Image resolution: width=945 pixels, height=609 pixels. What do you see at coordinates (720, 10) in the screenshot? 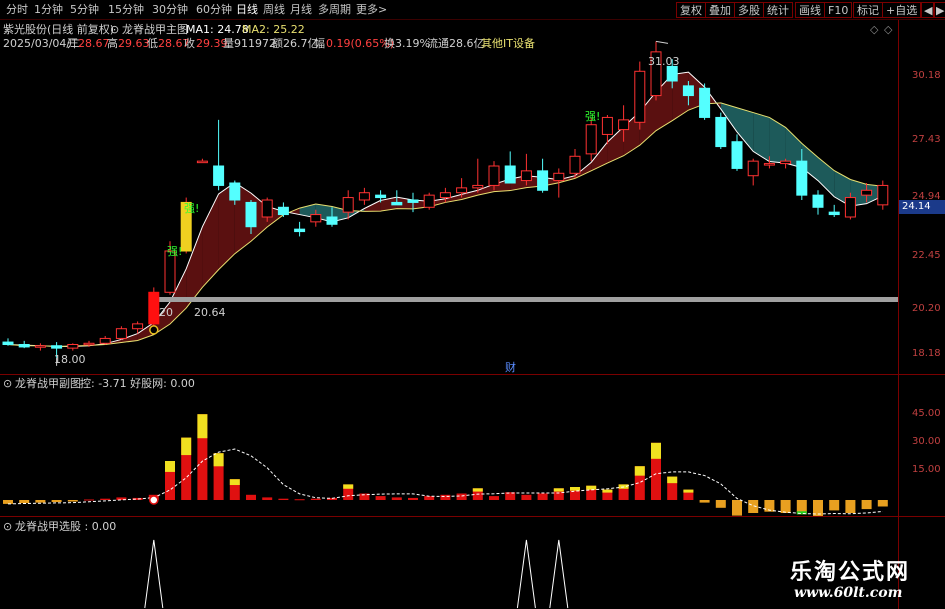
I see `overlay-button: 叠加` at bounding box center [720, 10].